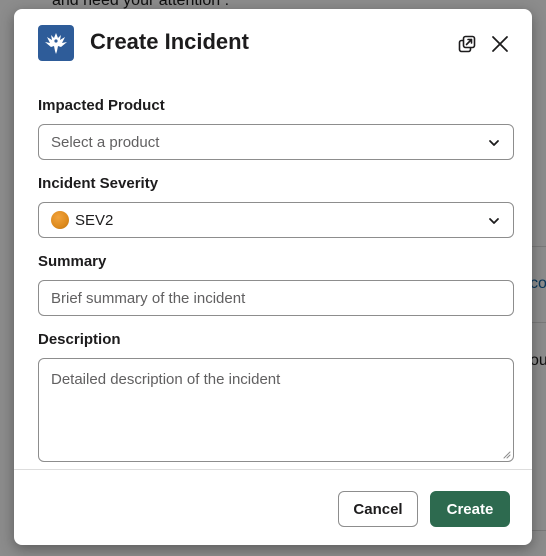 The image size is (546, 556). Describe the element at coordinates (79, 339) in the screenshot. I see `description-label: Description` at that location.